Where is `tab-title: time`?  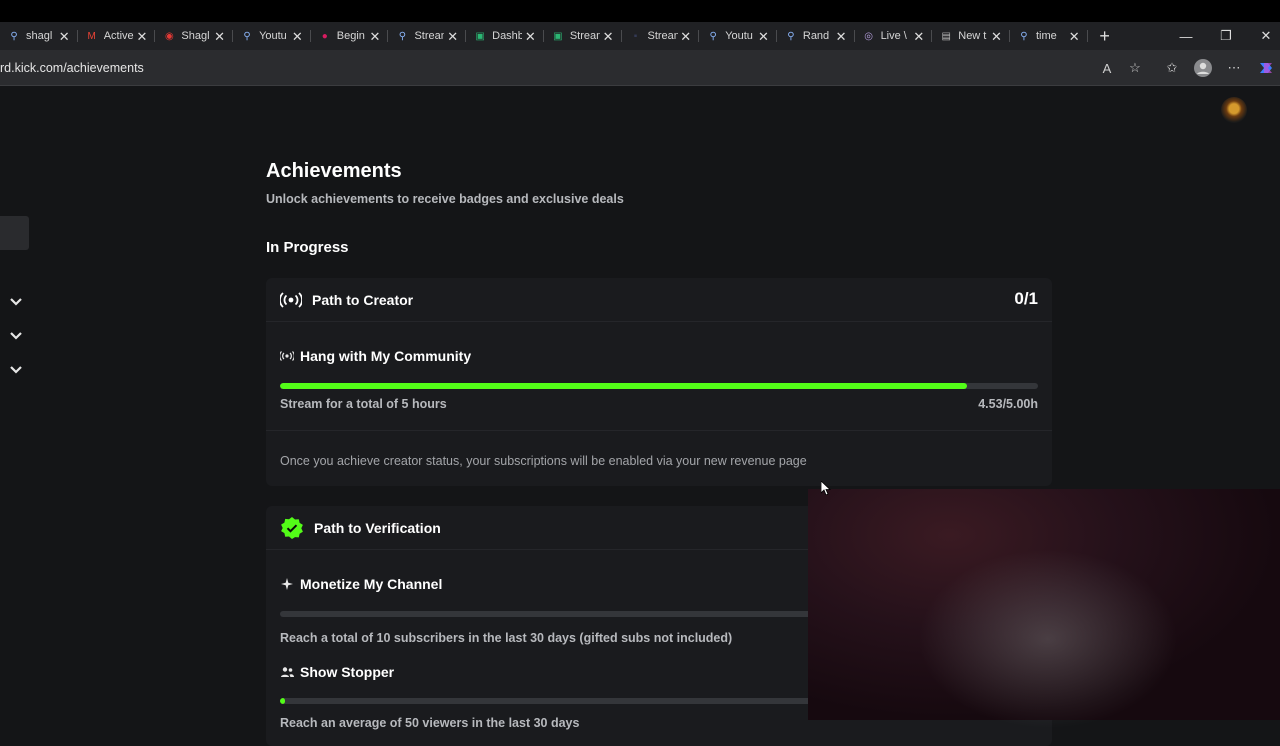 tab-title: time is located at coordinates (1046, 36).